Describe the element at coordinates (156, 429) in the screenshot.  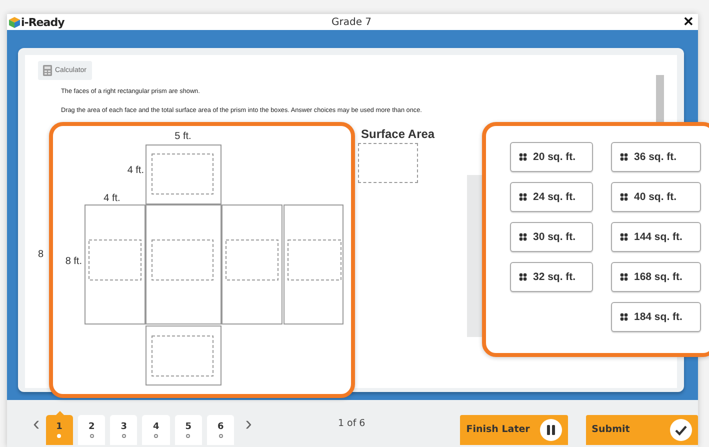
I see `page-tab: 4` at that location.